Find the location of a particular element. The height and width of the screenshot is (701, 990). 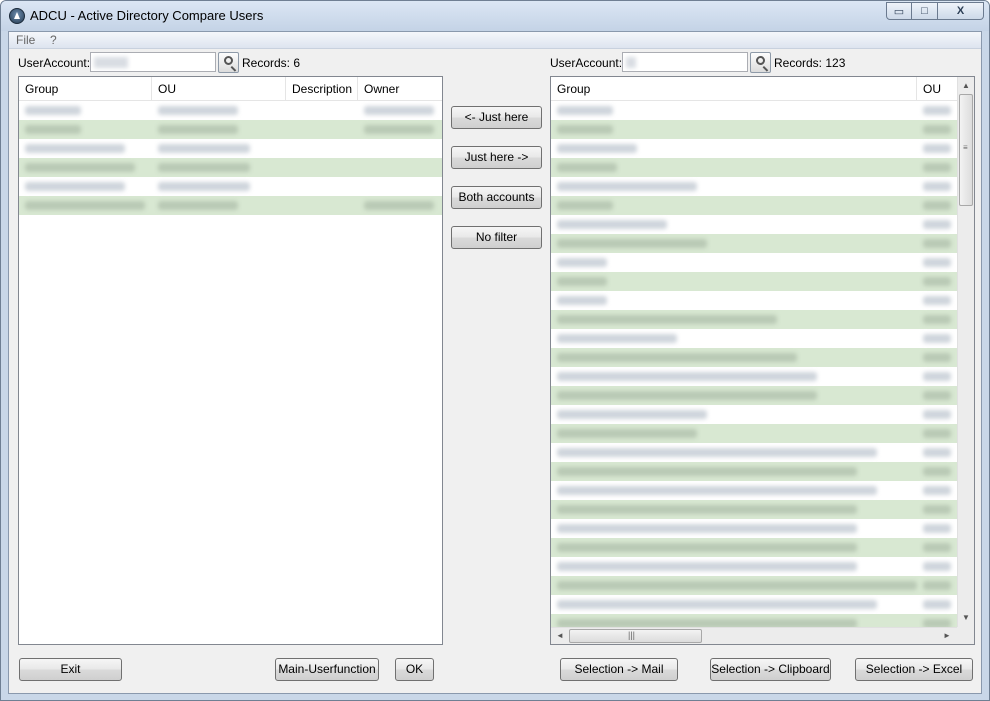

right-col-ou: OU is located at coordinates (937, 89).